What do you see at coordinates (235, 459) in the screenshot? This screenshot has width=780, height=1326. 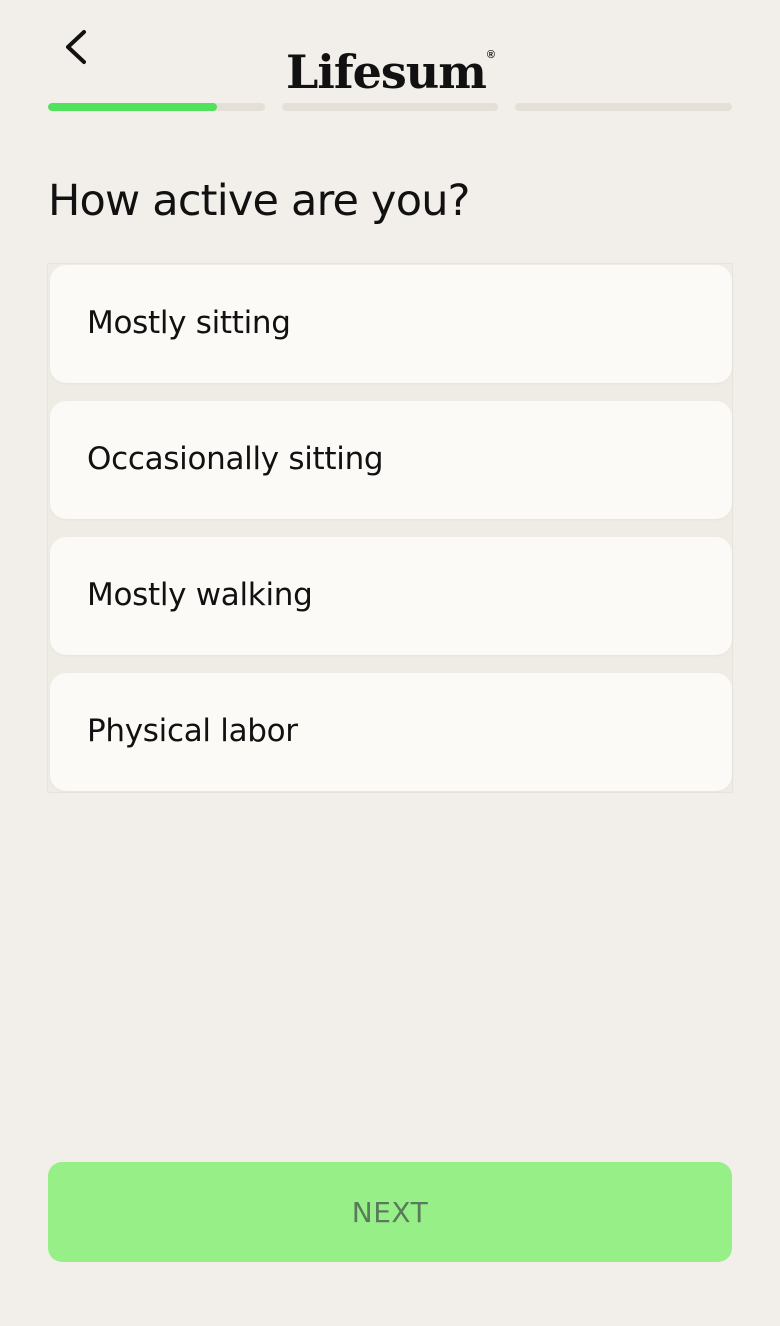 I see `option-label: Occasionally sitting` at bounding box center [235, 459].